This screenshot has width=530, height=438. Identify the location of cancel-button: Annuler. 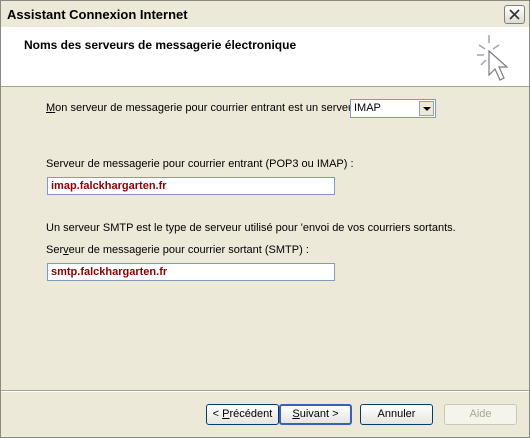
(396, 414).